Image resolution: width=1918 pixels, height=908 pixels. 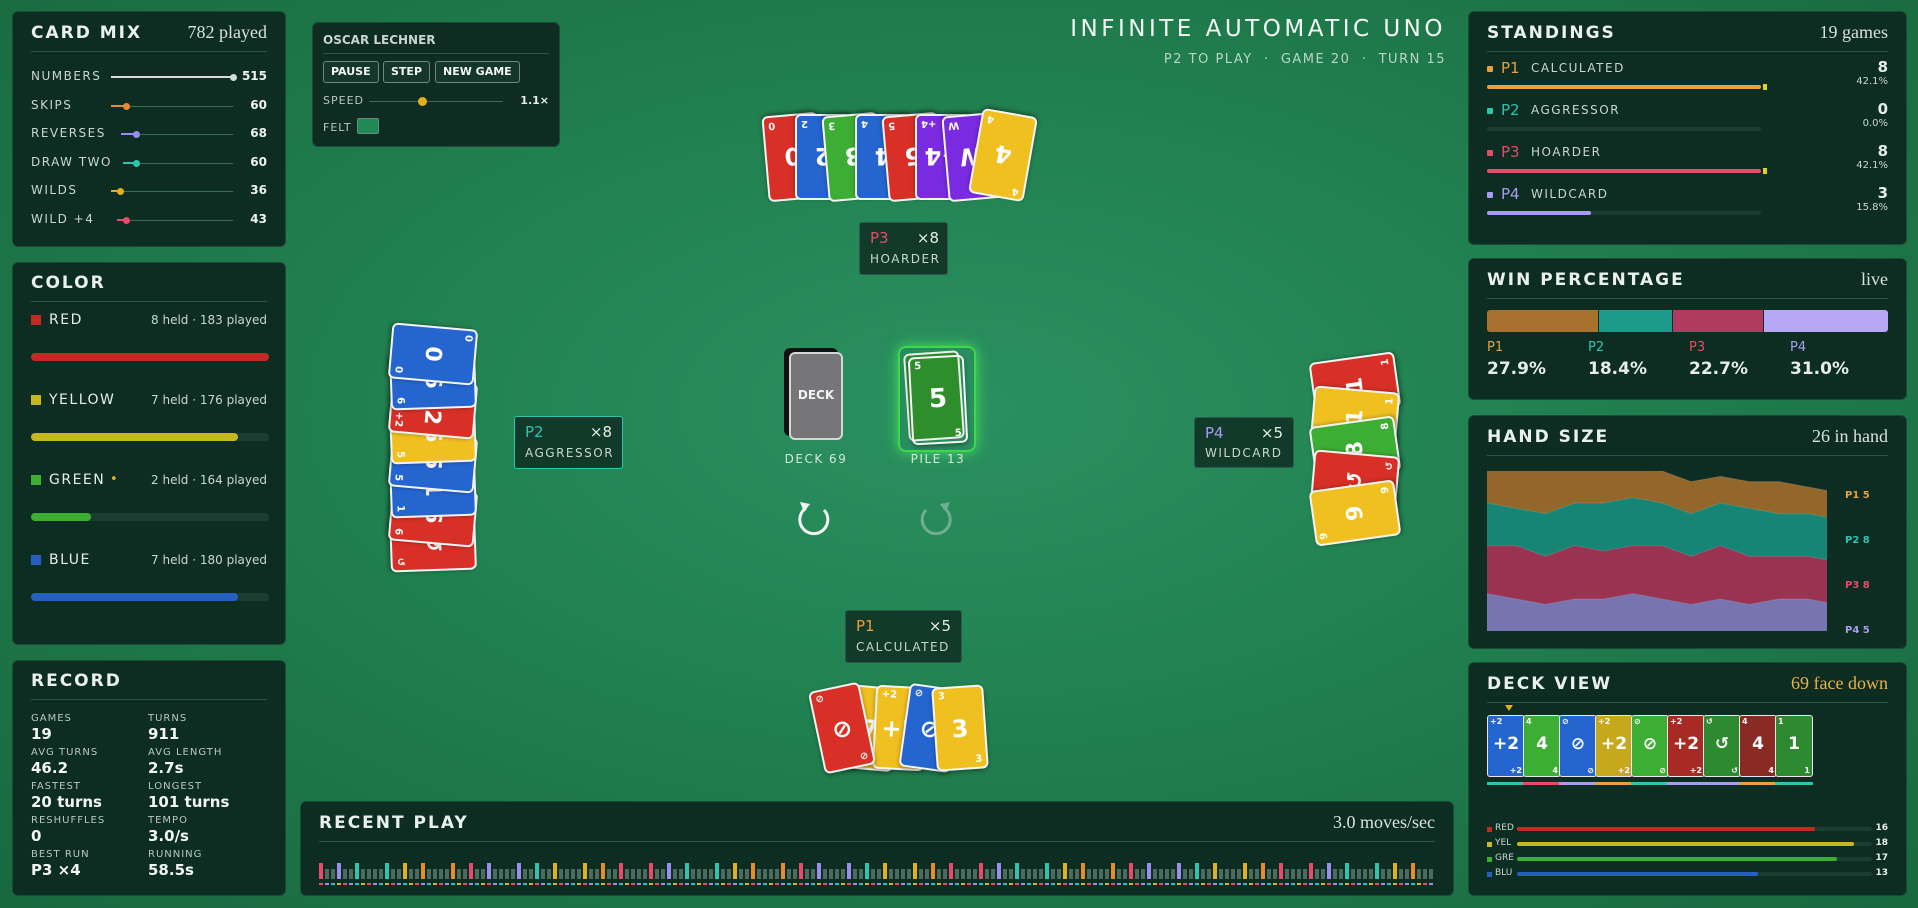 What do you see at coordinates (1244, 453) in the screenshot?
I see `p4-name: WILDCARD` at bounding box center [1244, 453].